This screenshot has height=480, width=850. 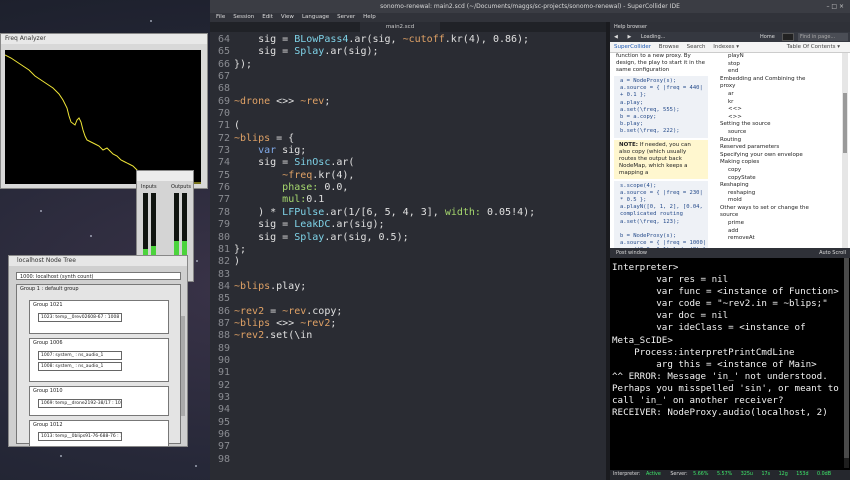 I want to click on server-synths: 17s, so click(x=765, y=475).